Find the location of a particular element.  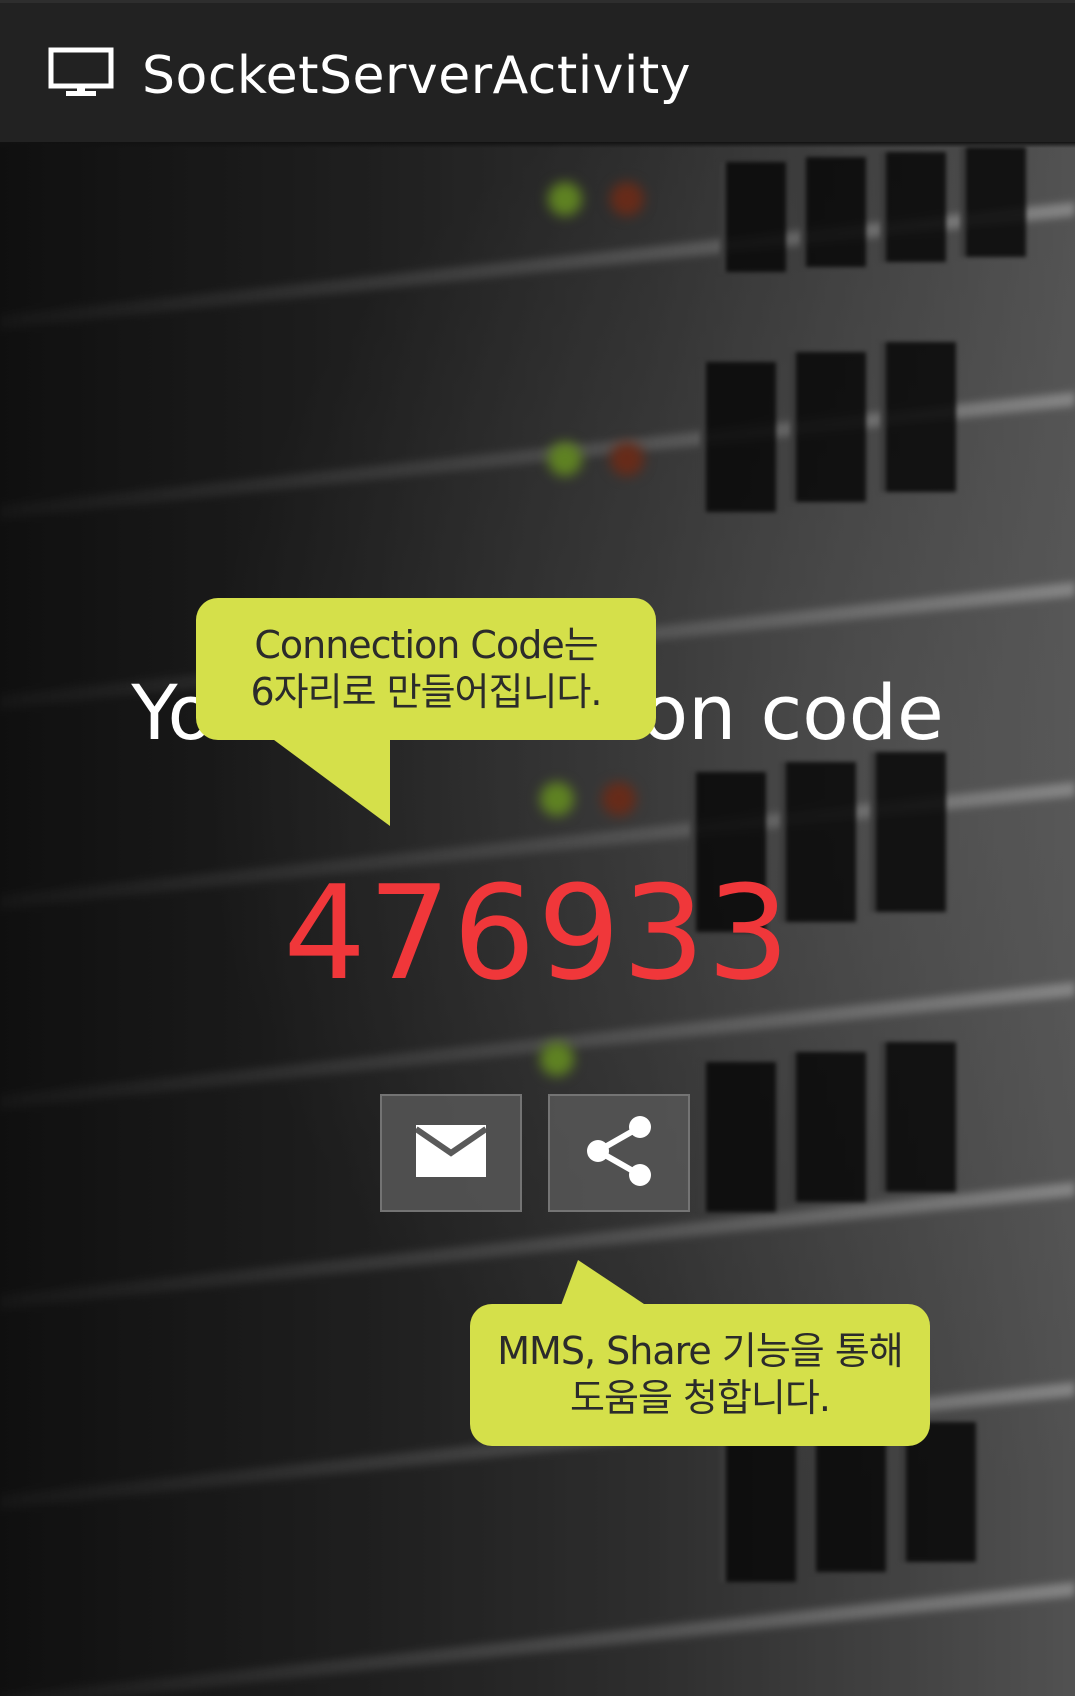

connection-code-tooltip: Connection Code는 6자리로 만들어집니다. is located at coordinates (426, 712).